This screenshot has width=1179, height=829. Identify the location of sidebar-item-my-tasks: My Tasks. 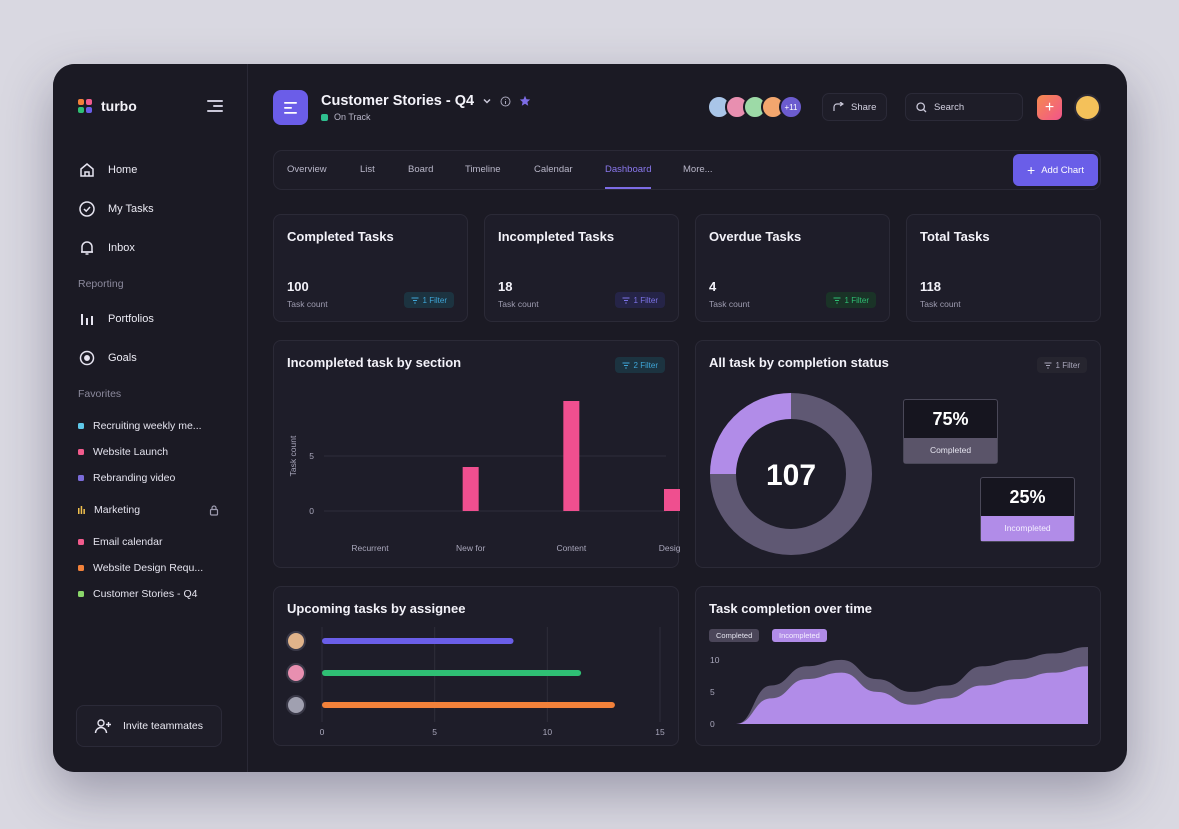
(116, 209).